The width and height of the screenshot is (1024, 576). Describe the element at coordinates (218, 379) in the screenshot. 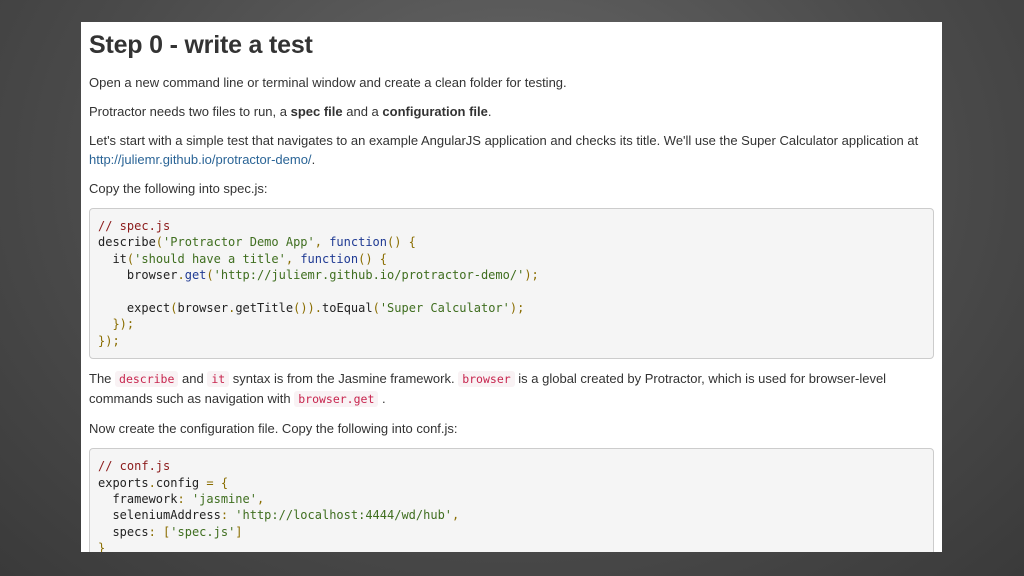

I see `it-inline-code: it` at that location.